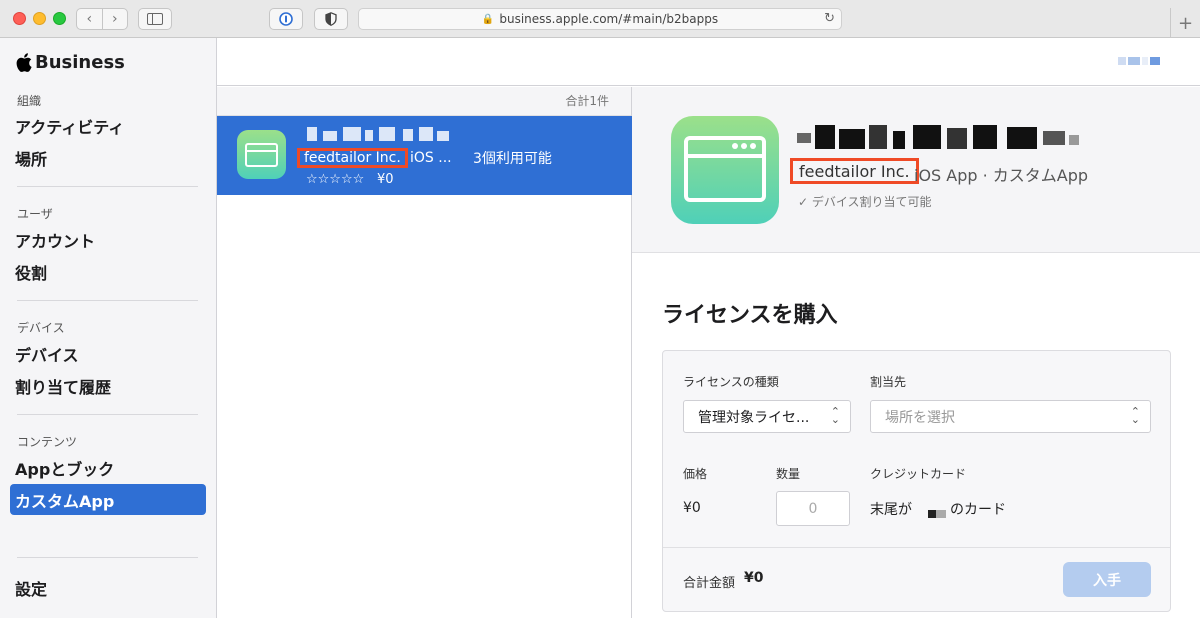 This screenshot has height=618, width=1200. Describe the element at coordinates (512, 159) in the screenshot. I see `availability-count: 3個利用可能` at that location.